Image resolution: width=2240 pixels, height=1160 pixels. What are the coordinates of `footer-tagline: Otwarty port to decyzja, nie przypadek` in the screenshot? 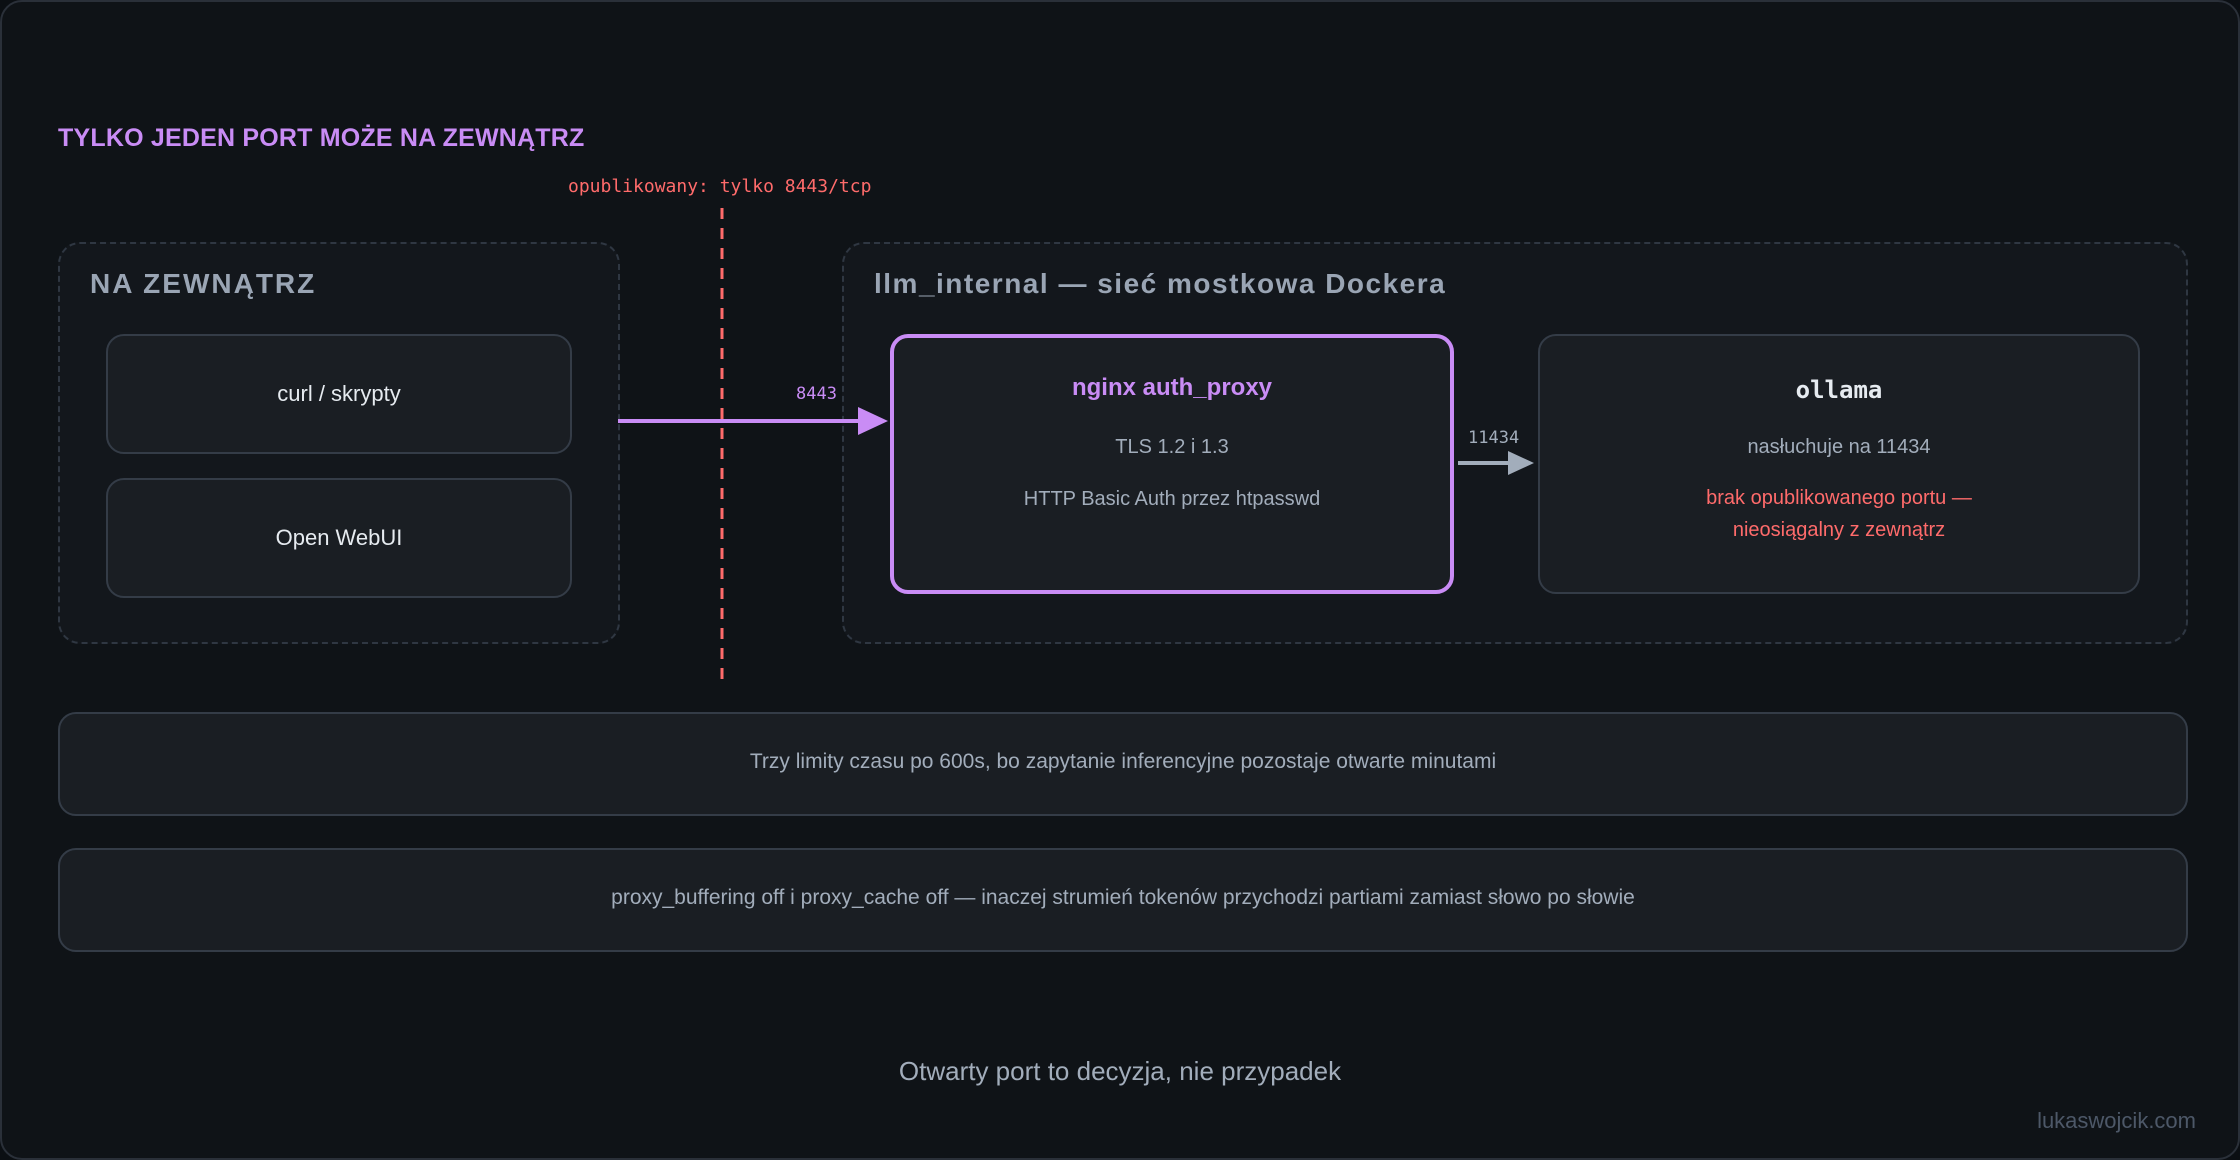 It's located at (1120, 1071).